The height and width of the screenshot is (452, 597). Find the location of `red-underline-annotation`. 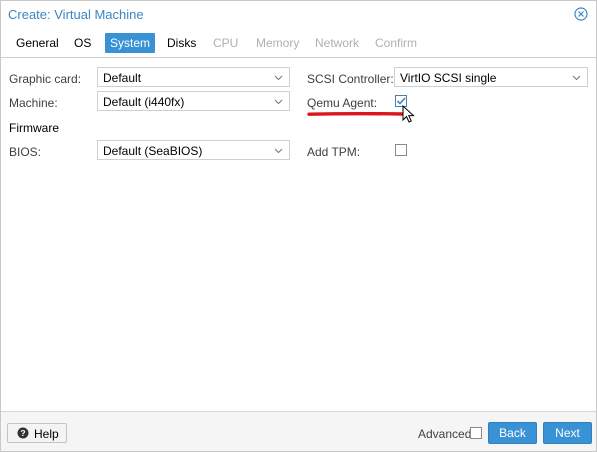

red-underline-annotation is located at coordinates (355, 113).